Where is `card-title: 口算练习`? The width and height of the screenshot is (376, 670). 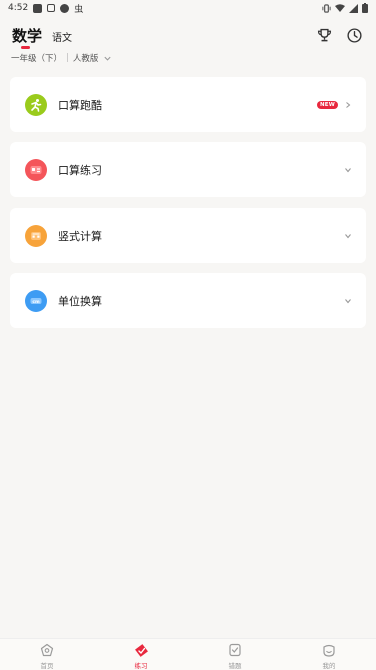
card-title: 口算练习 is located at coordinates (80, 170).